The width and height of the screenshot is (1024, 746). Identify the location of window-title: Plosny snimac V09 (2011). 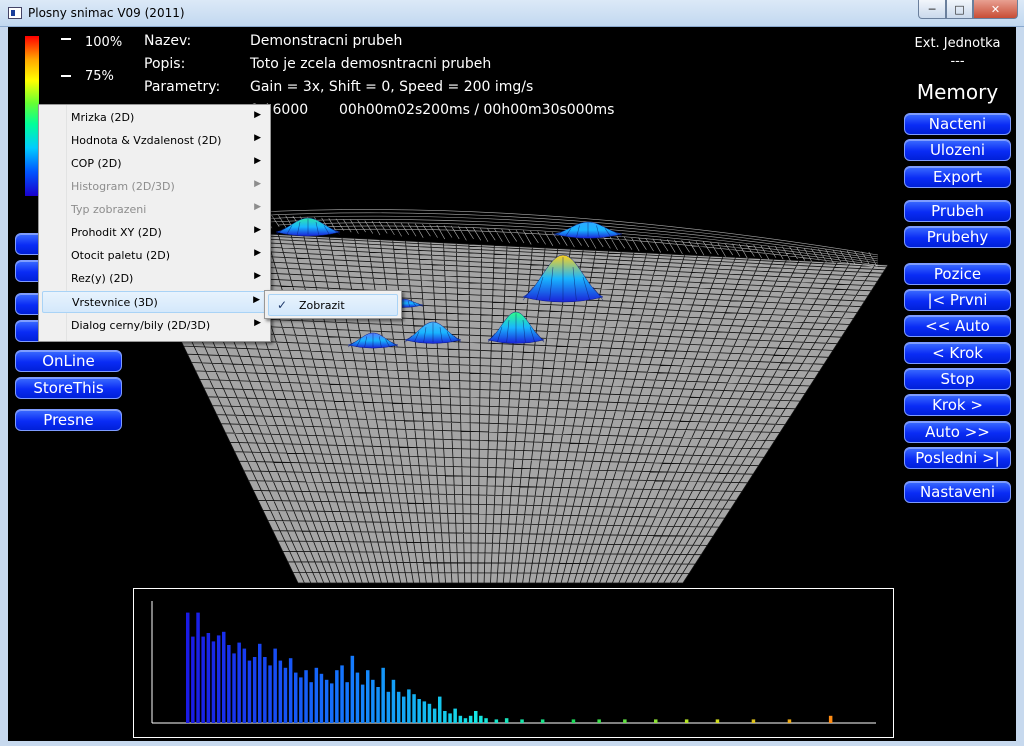
(106, 13).